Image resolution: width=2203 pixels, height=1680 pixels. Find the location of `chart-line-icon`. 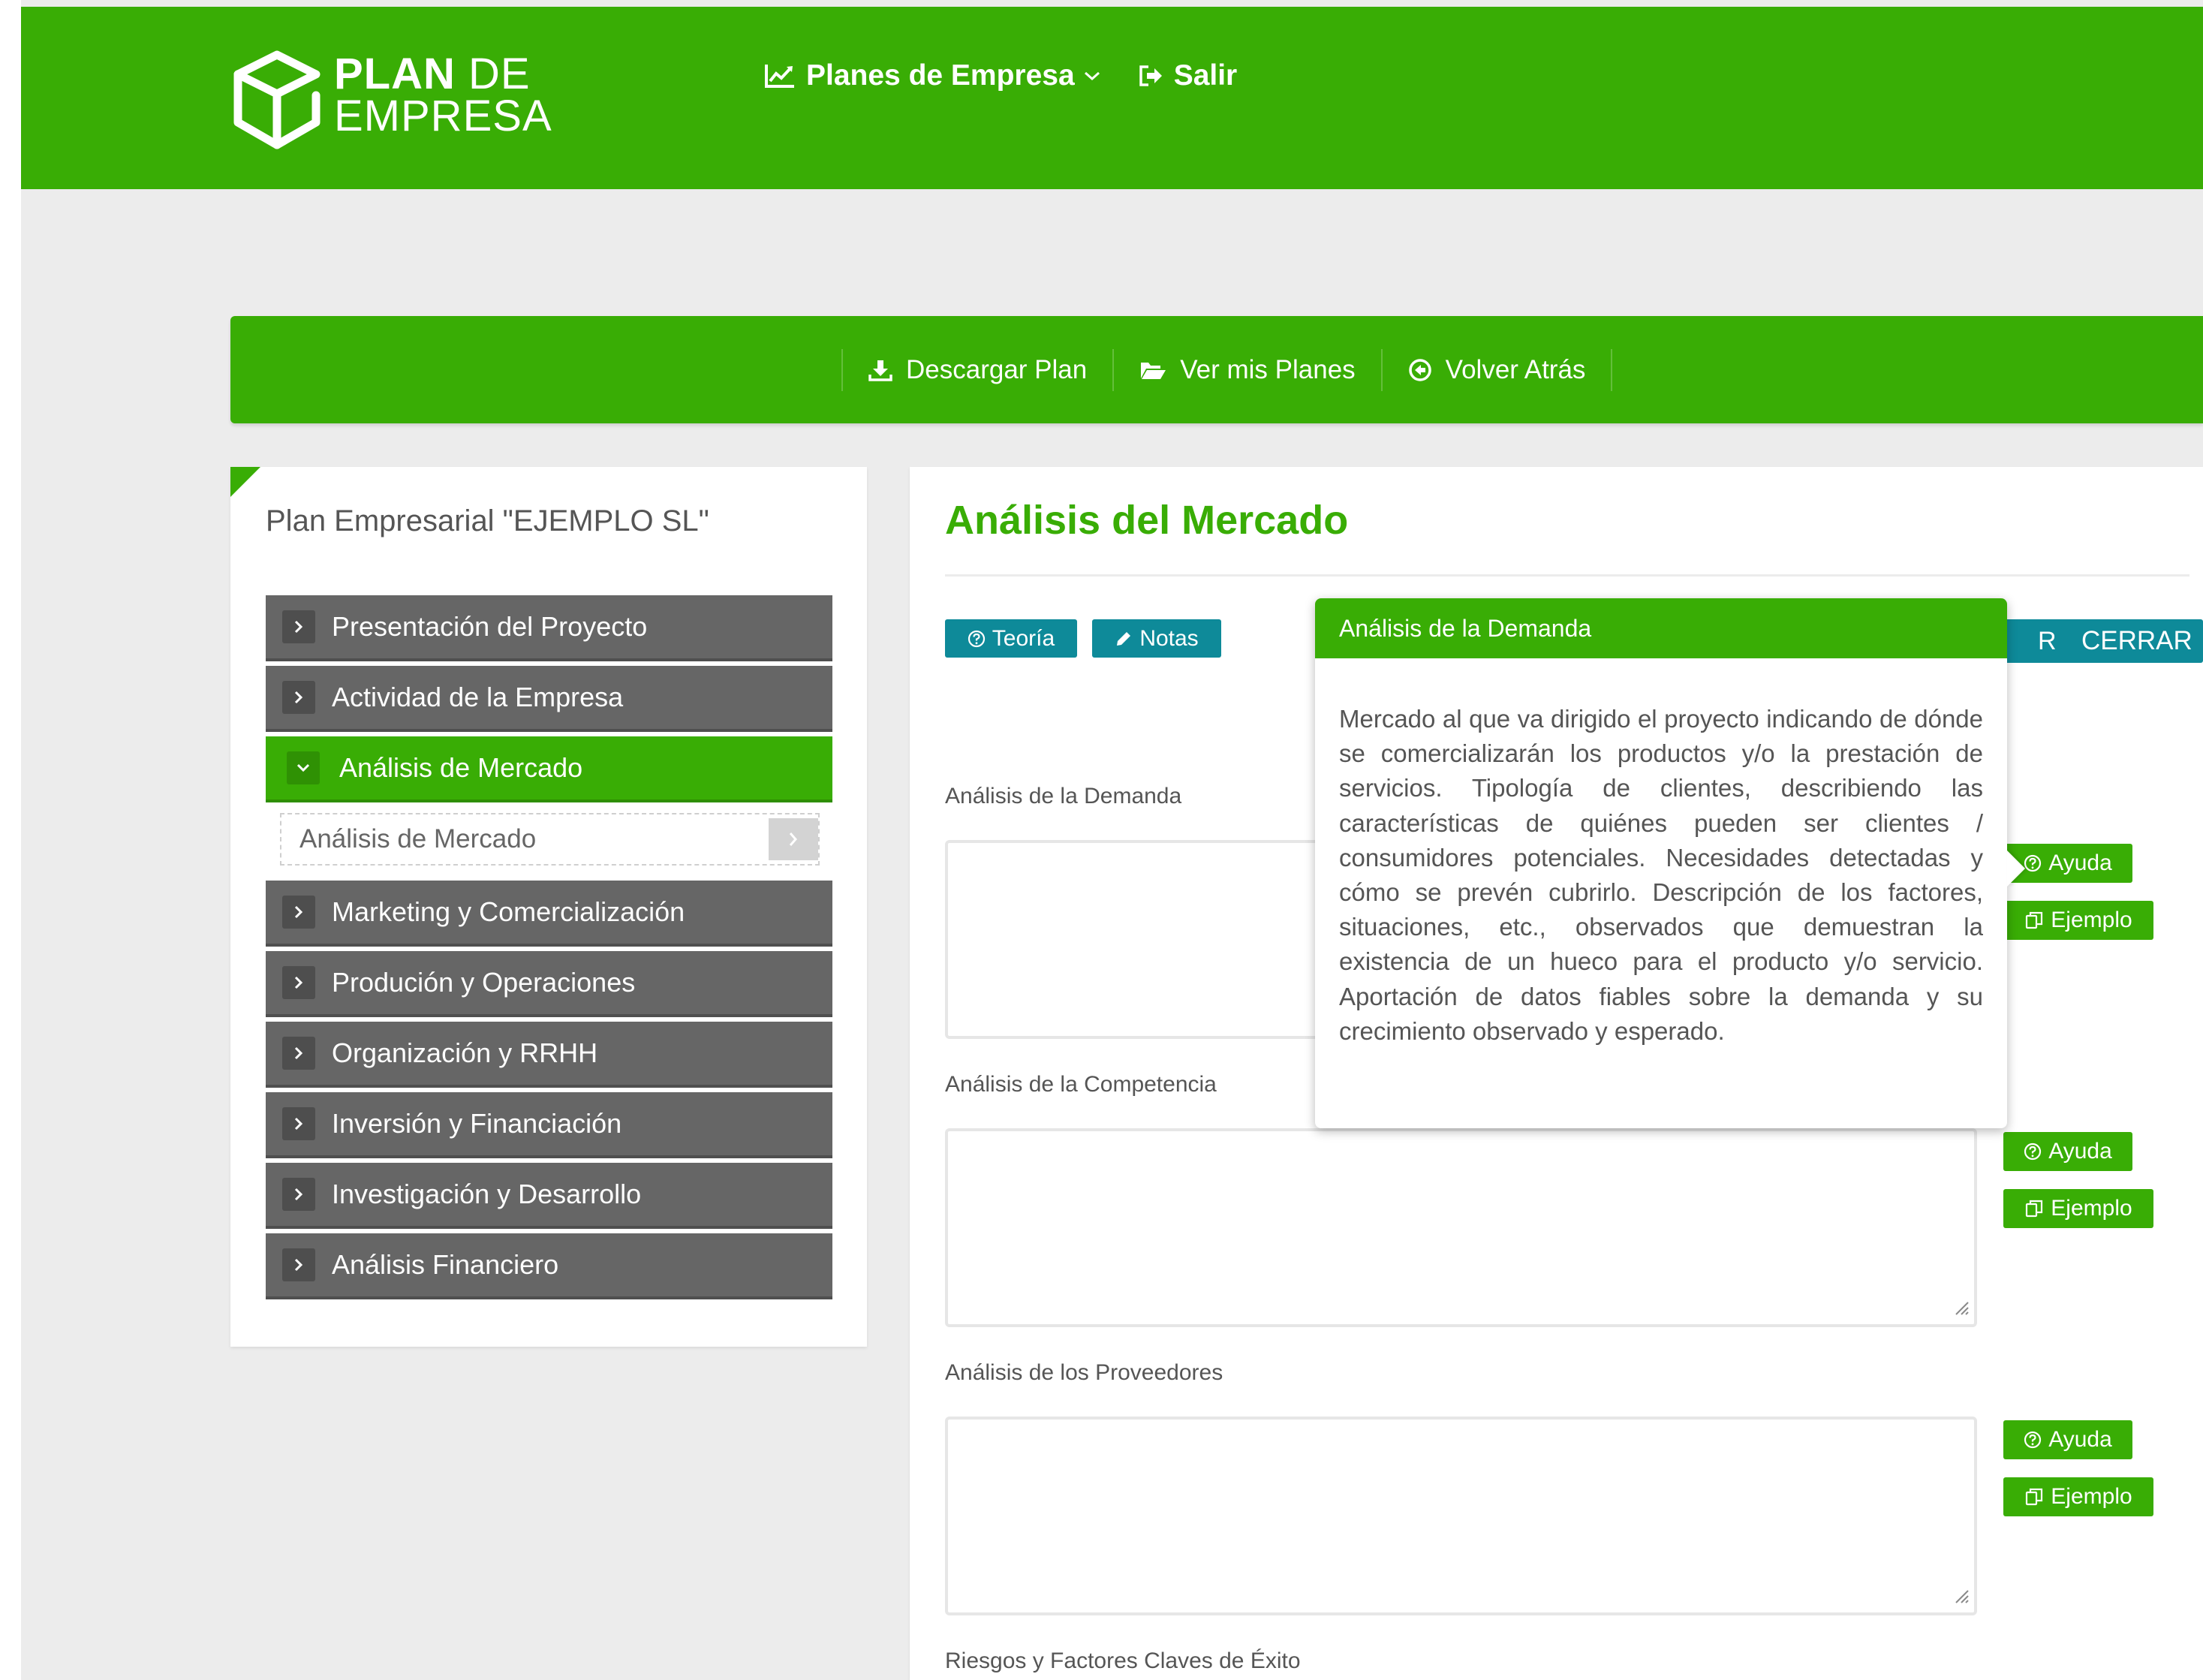

chart-line-icon is located at coordinates (780, 76).